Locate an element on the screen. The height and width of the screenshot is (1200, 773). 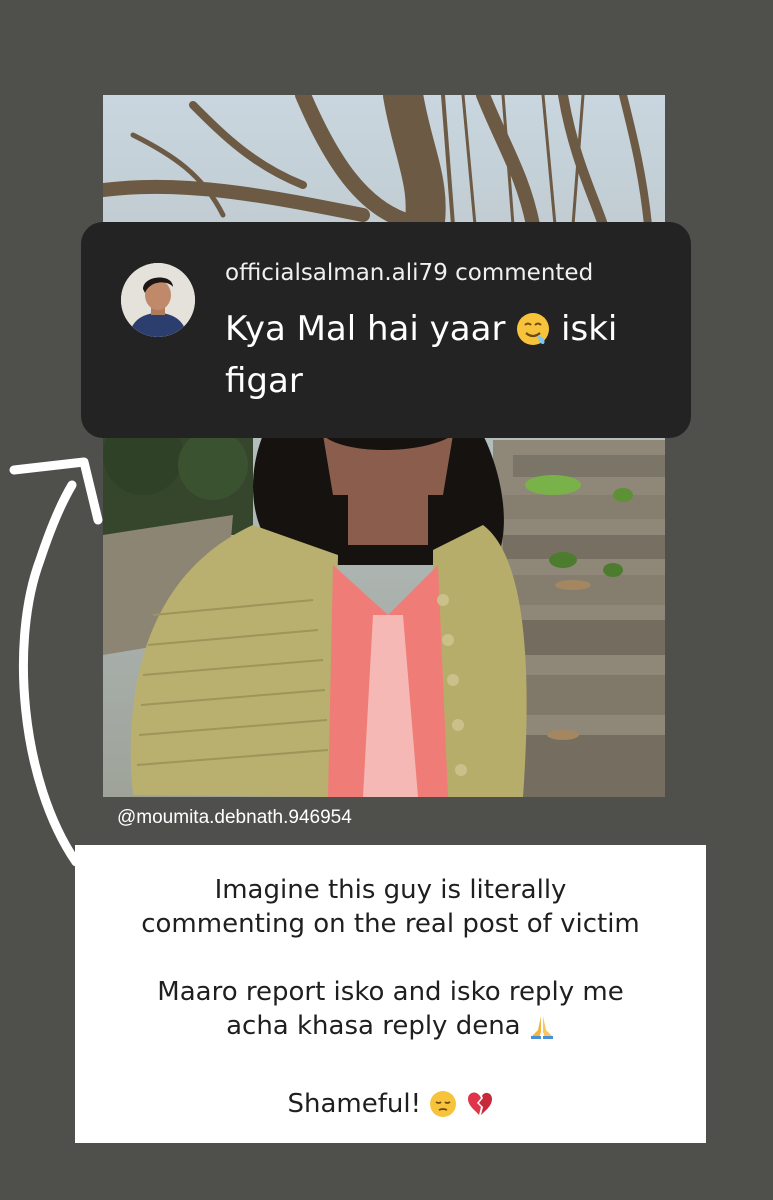
pensive-face-emoji-icon is located at coordinates (443, 1108).